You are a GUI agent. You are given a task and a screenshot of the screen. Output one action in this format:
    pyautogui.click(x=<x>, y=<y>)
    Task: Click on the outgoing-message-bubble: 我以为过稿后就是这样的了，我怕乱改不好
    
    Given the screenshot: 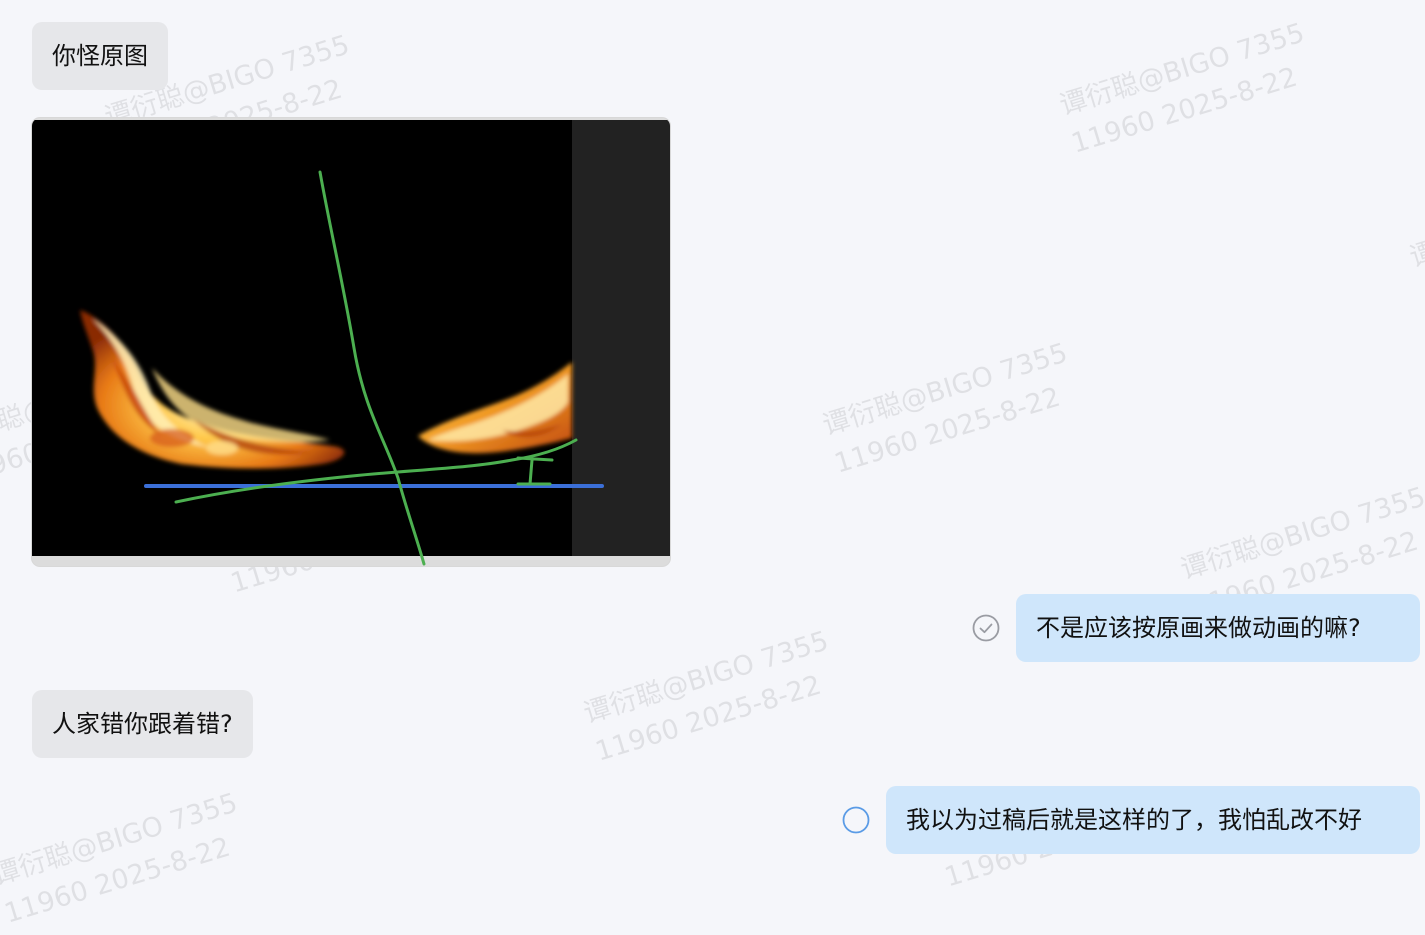 What is the action you would take?
    pyautogui.click(x=1153, y=820)
    